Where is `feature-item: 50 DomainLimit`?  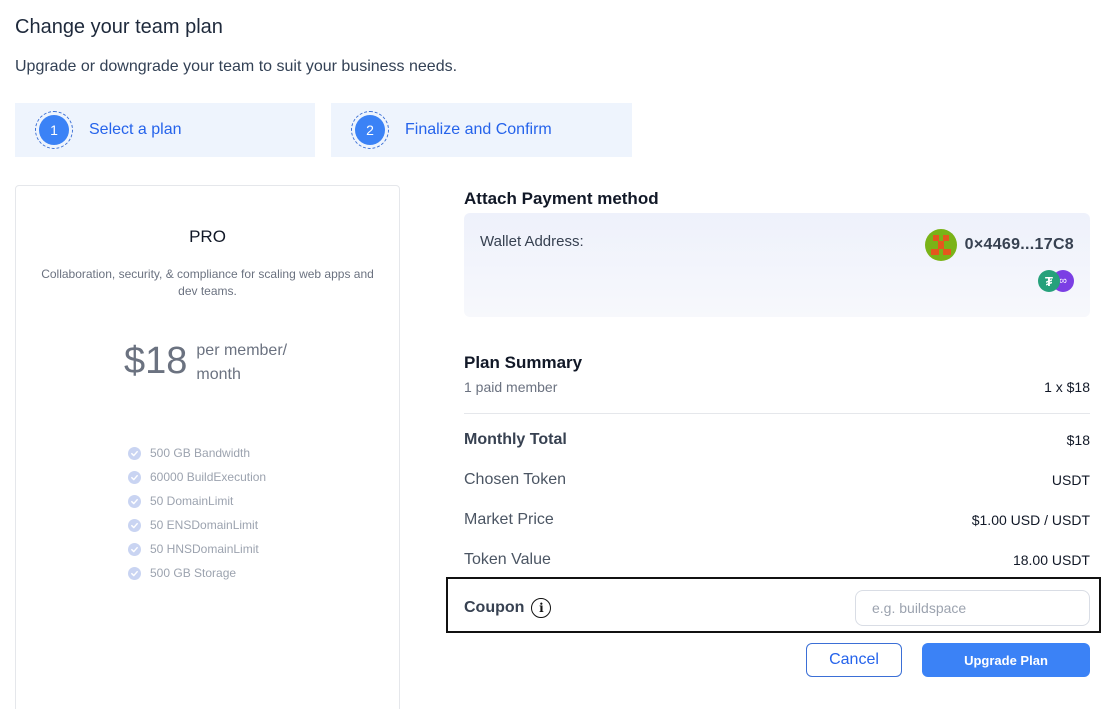
feature-item: 50 DomainLimit is located at coordinates (197, 501).